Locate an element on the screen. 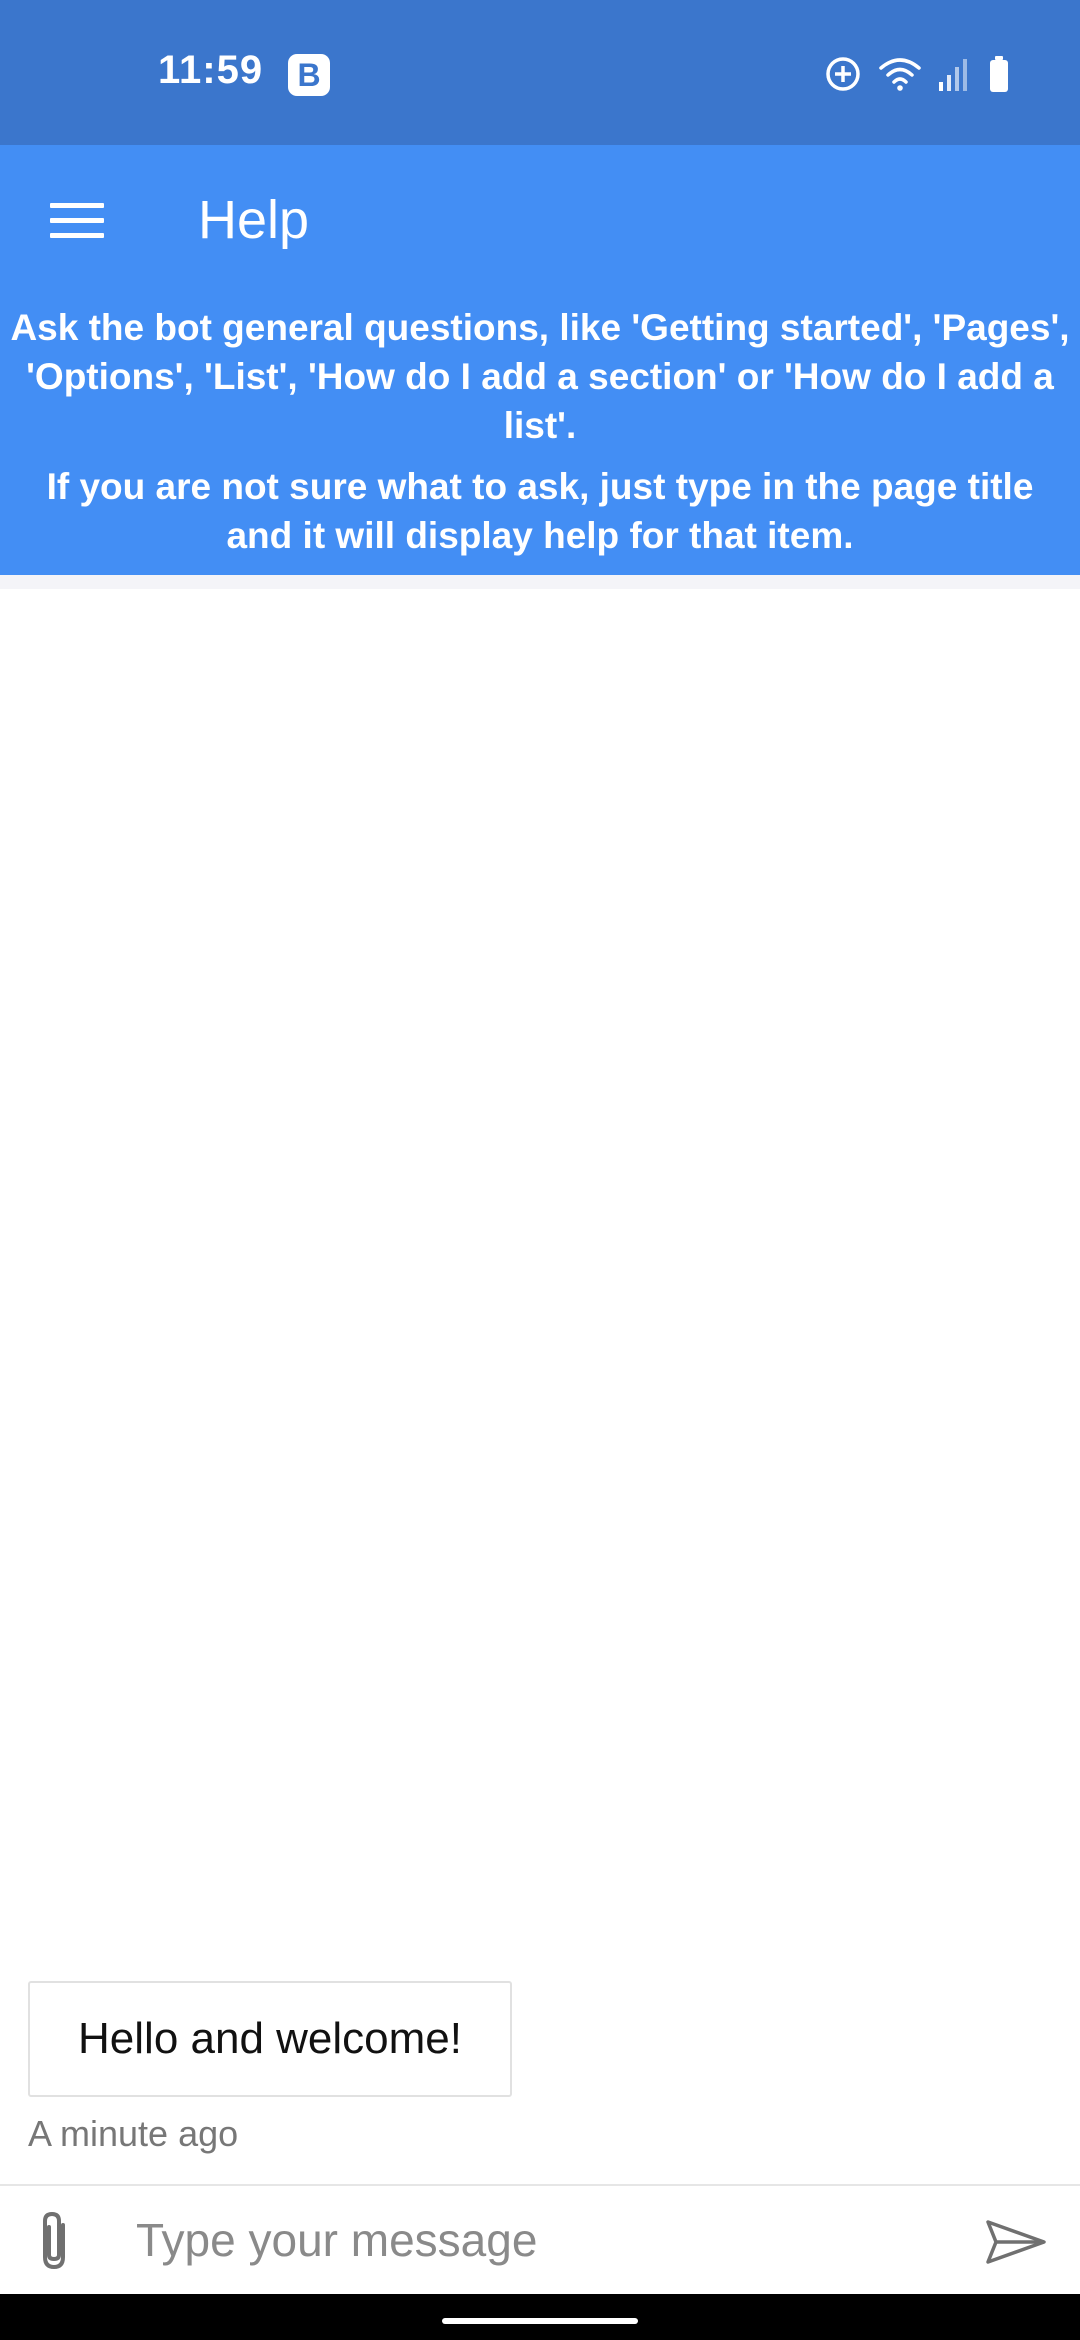 The image size is (1080, 2340). bot-message-text: Hello and welcome! is located at coordinates (270, 2038).